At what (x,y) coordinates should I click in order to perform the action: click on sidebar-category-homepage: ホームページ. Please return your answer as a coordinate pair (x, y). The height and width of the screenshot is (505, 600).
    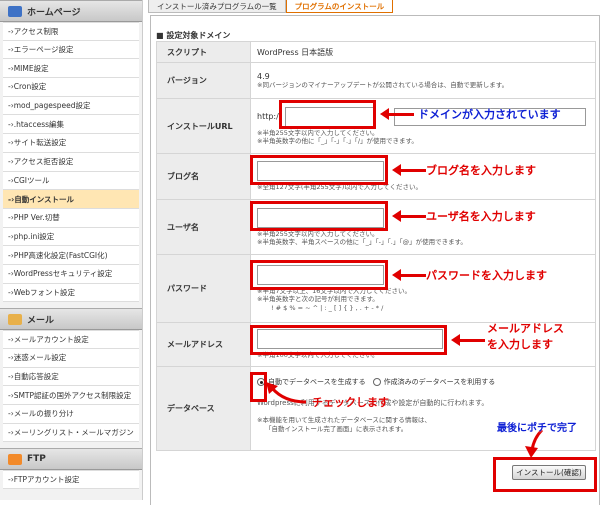
    Looking at the image, I should click on (71, 11).